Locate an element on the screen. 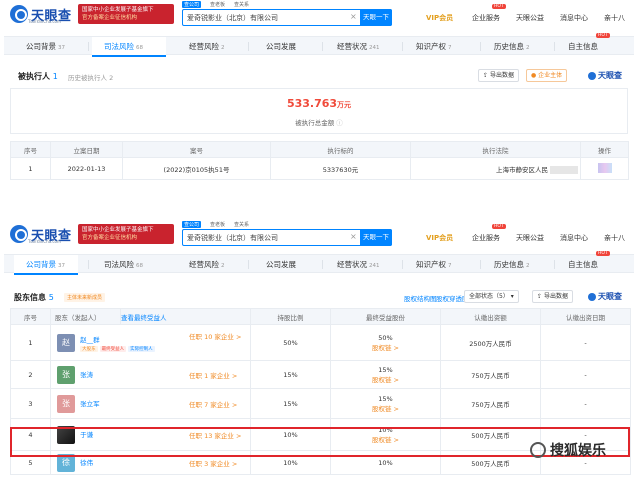 This screenshot has height=478, width=640. cell-shareholder: 赵 赵__群 大股东 最终受益人 实际控制人 任职 10 家企业 > is located at coordinates (150, 342).